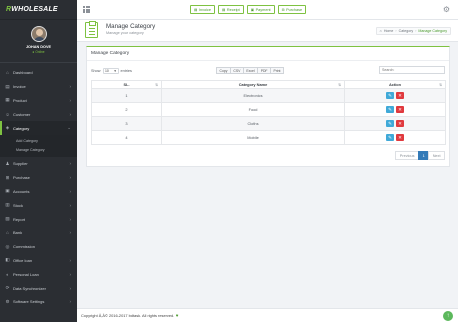 The height and width of the screenshot is (322, 458). Describe the element at coordinates (86, 9) in the screenshot. I see `menu-grid-icon` at that location.